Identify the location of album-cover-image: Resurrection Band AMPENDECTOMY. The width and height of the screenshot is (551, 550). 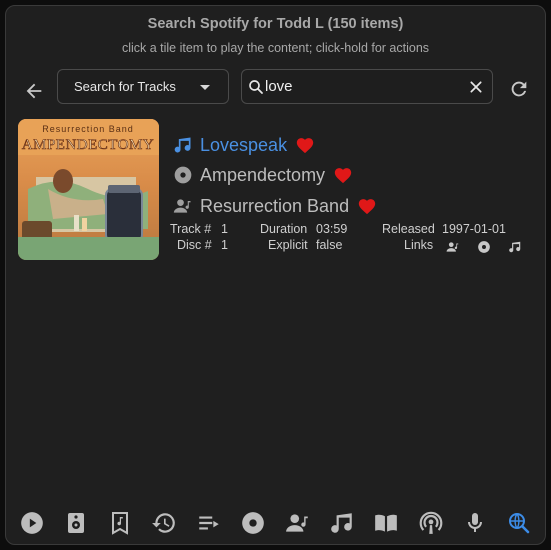
(88, 189).